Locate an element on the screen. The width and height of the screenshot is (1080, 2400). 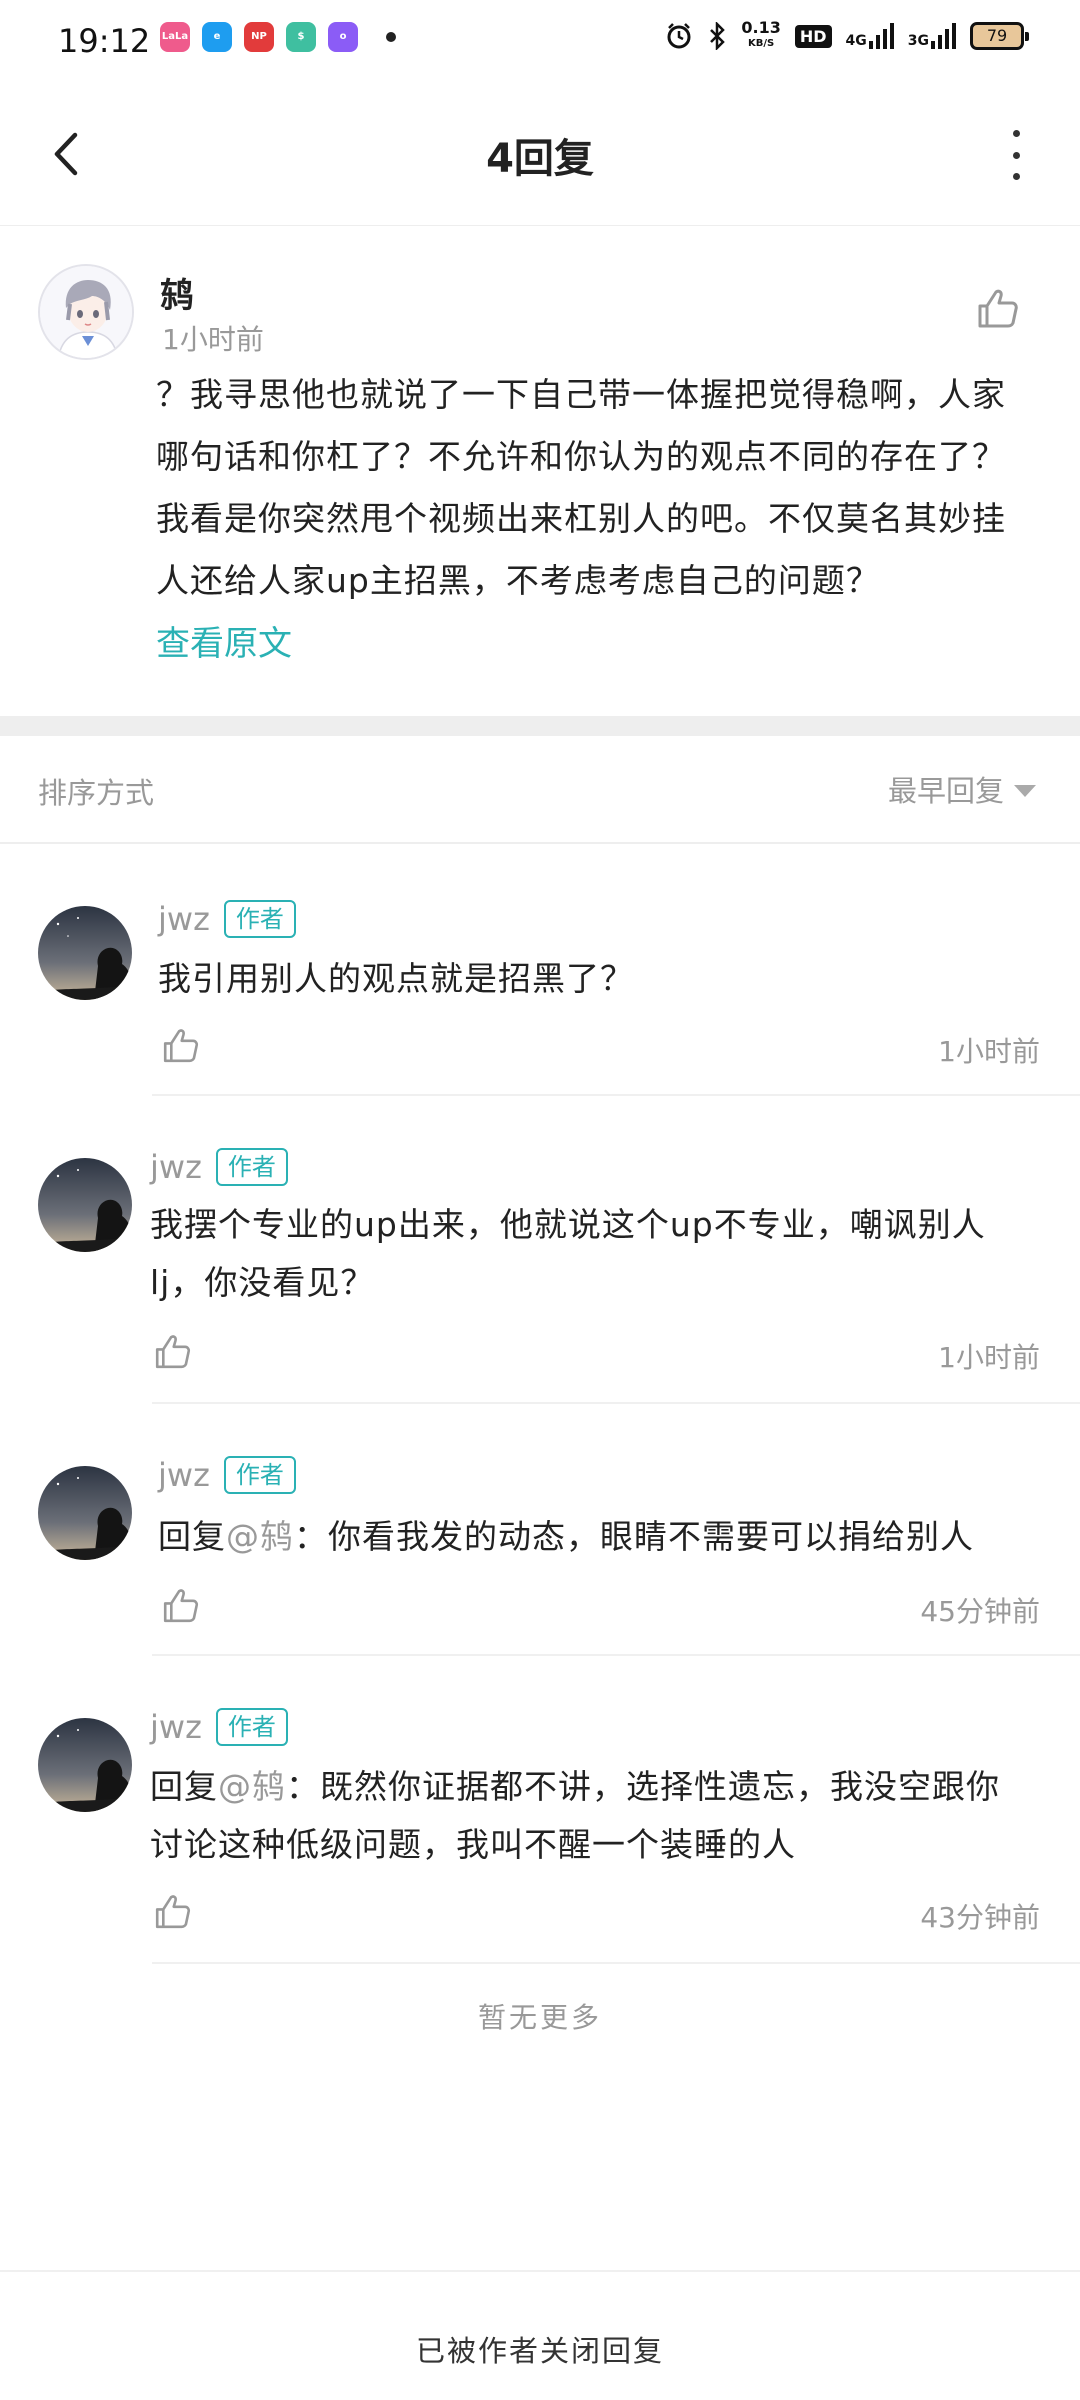
signal-4g-label: 4G is located at coordinates (856, 41).